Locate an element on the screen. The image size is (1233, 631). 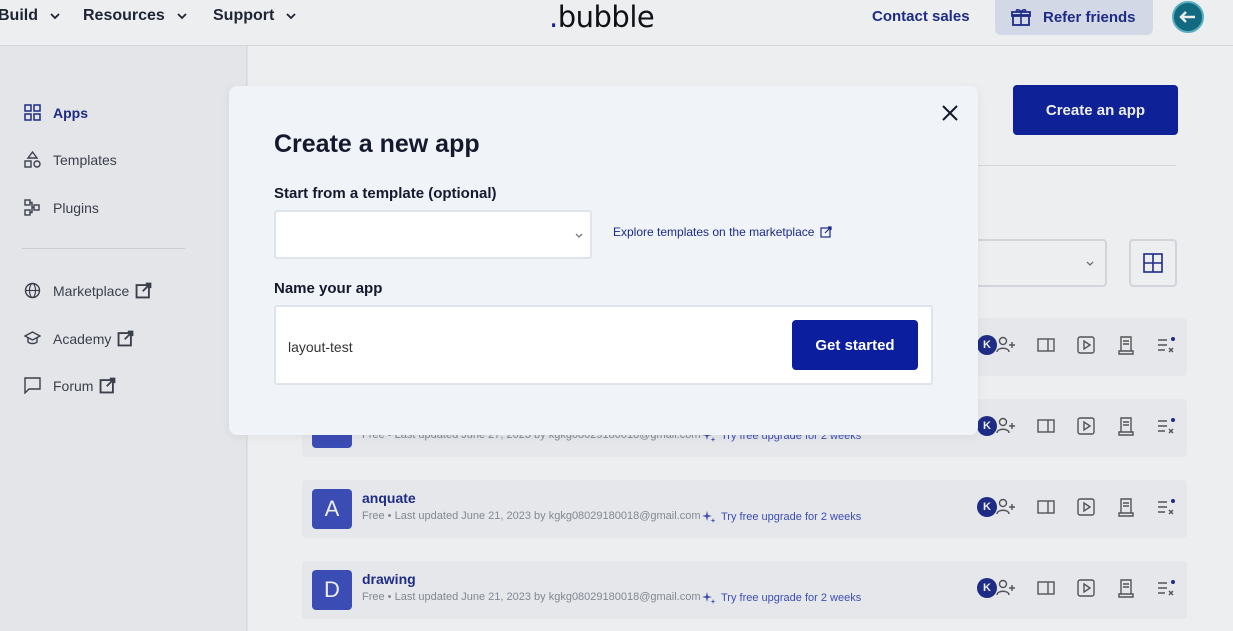
close-button is located at coordinates (950, 113).